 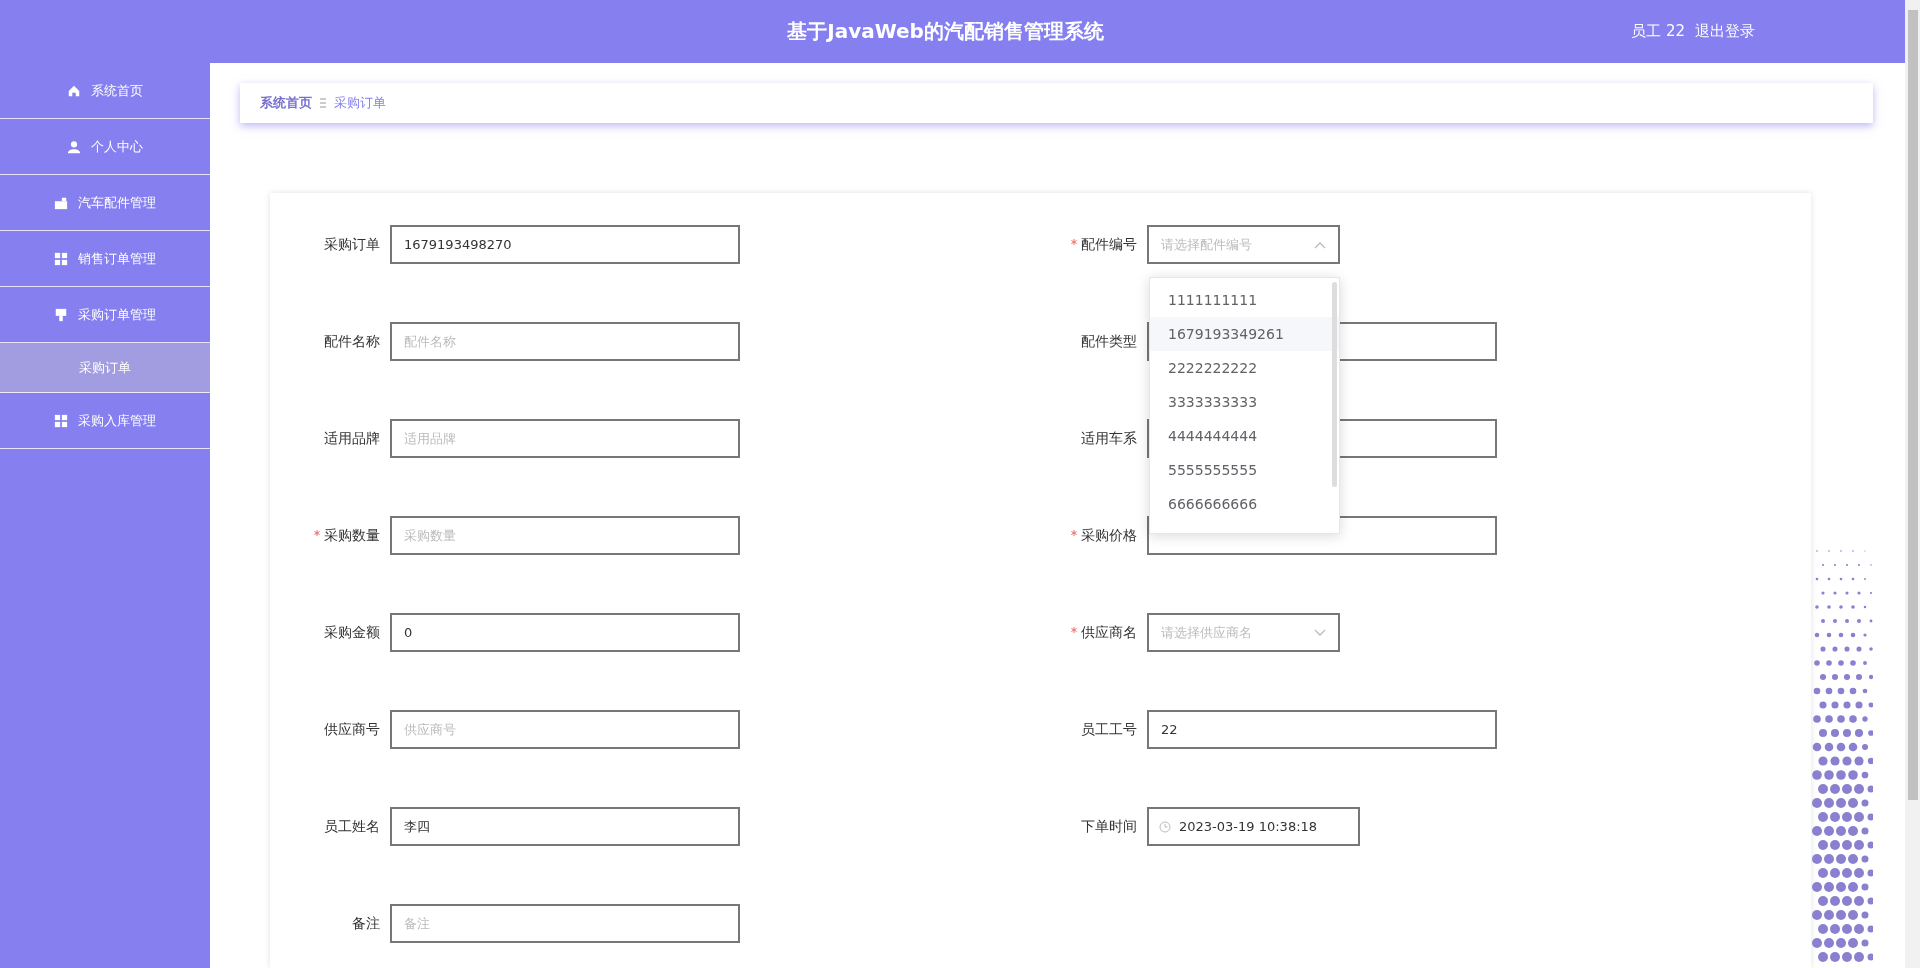 What do you see at coordinates (565, 244) in the screenshot?
I see `input-field: 1679193498270` at bounding box center [565, 244].